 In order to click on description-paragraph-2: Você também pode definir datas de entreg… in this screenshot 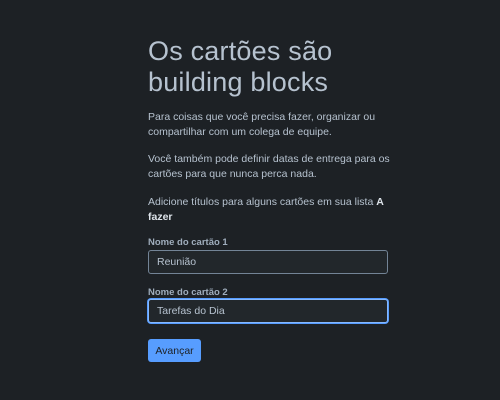, I will do `click(269, 166)`.